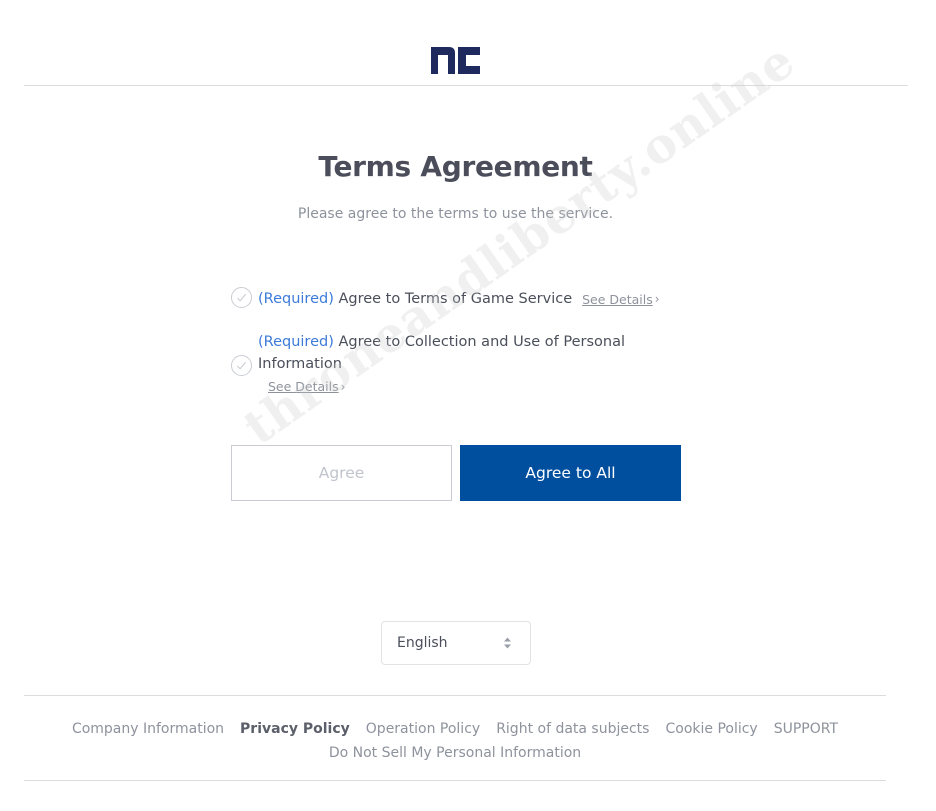  I want to click on header, so click(466, 43).